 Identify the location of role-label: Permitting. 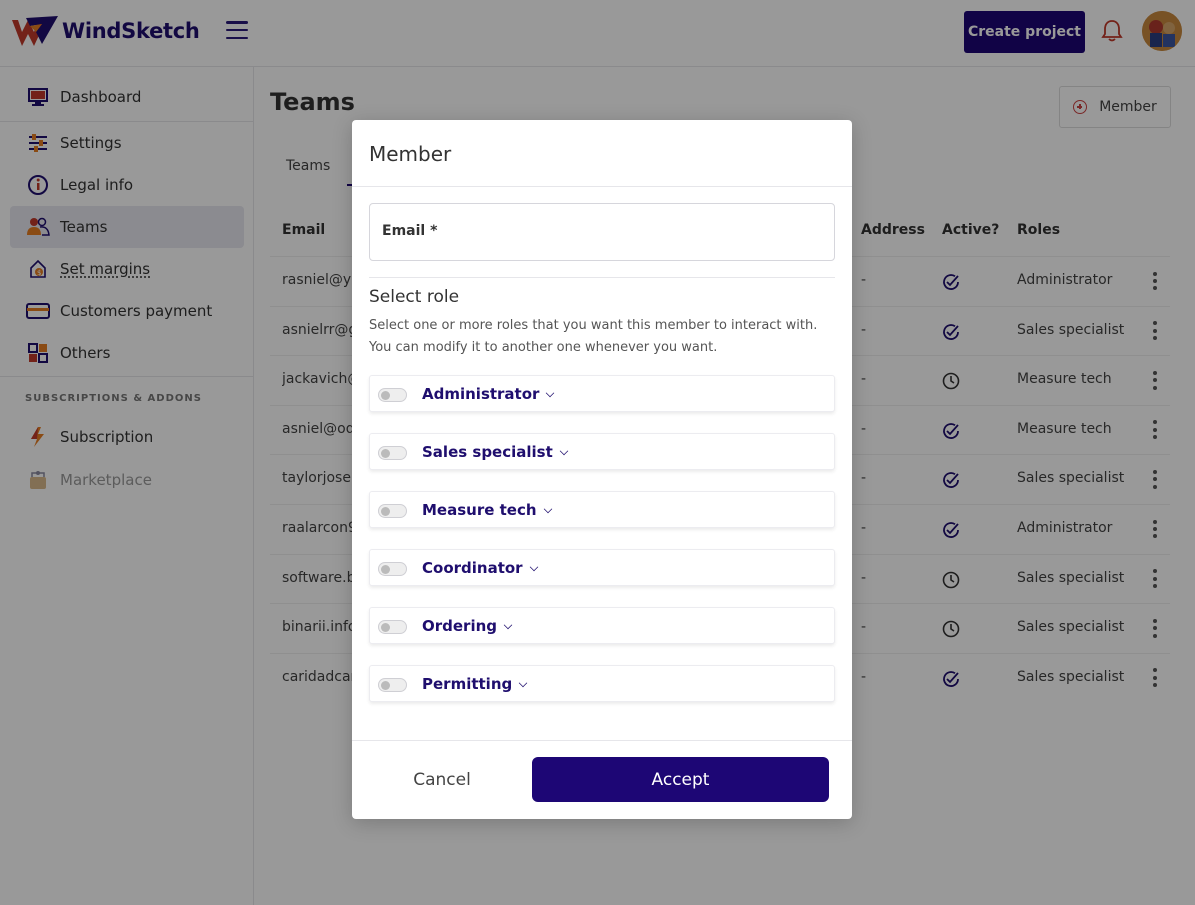
(467, 684).